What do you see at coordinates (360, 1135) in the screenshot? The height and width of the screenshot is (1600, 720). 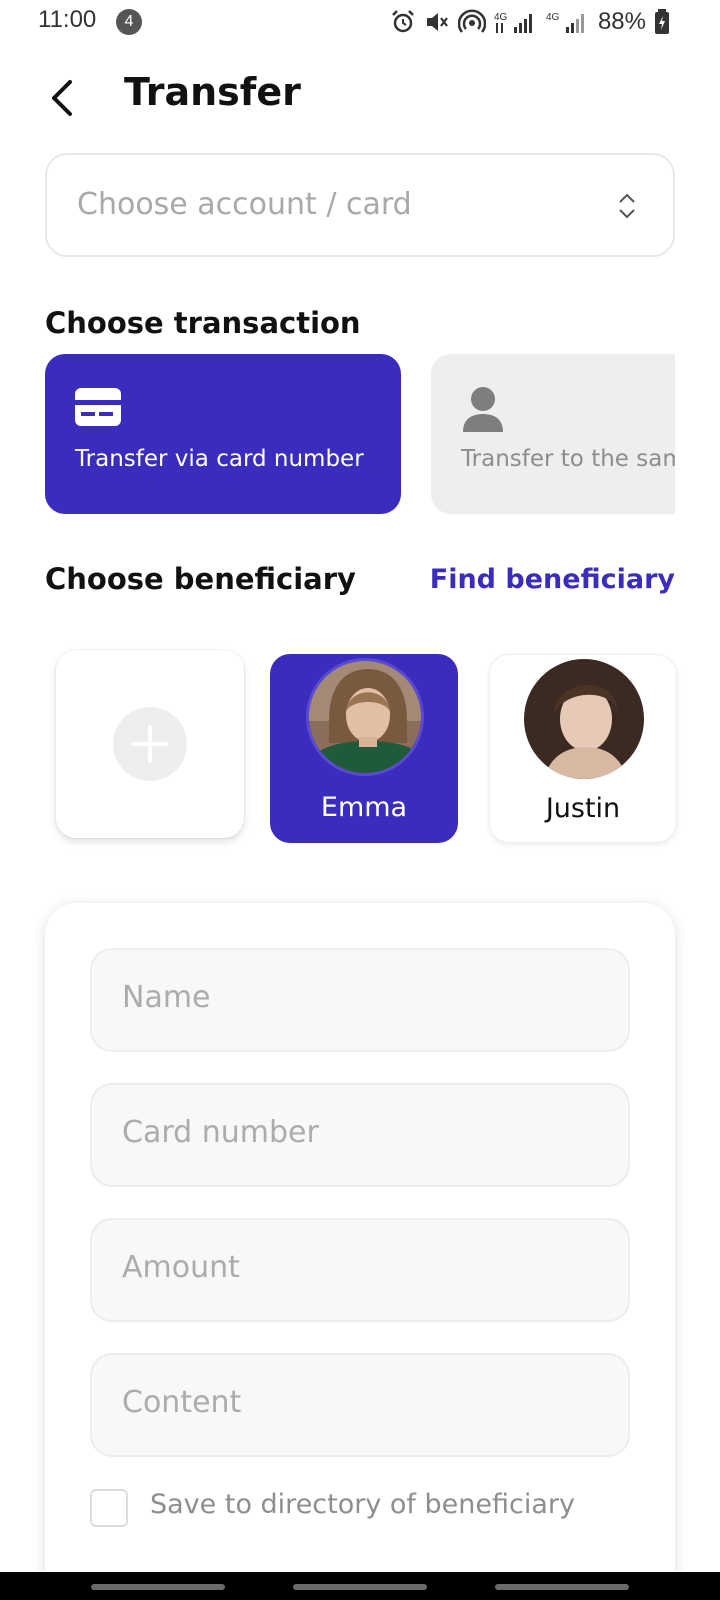 I see `card-number-field: Card number` at bounding box center [360, 1135].